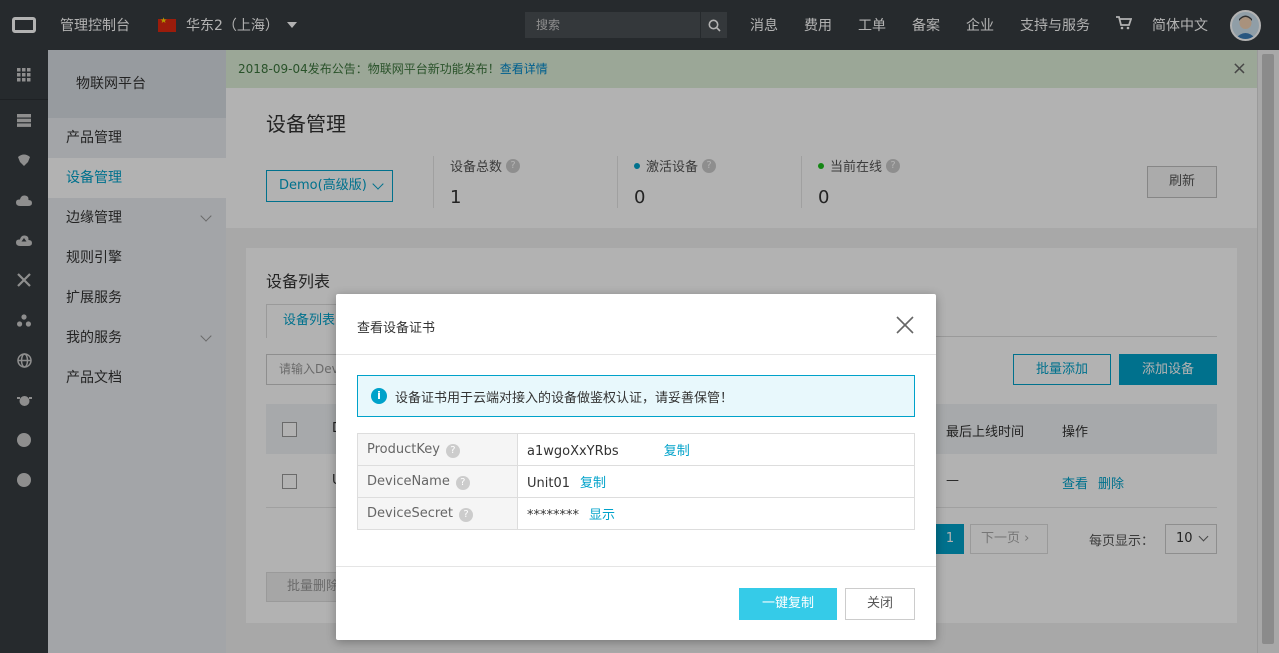 Image resolution: width=1279 pixels, height=653 pixels. I want to click on cert-key-cell: DeviceName?, so click(437, 481).